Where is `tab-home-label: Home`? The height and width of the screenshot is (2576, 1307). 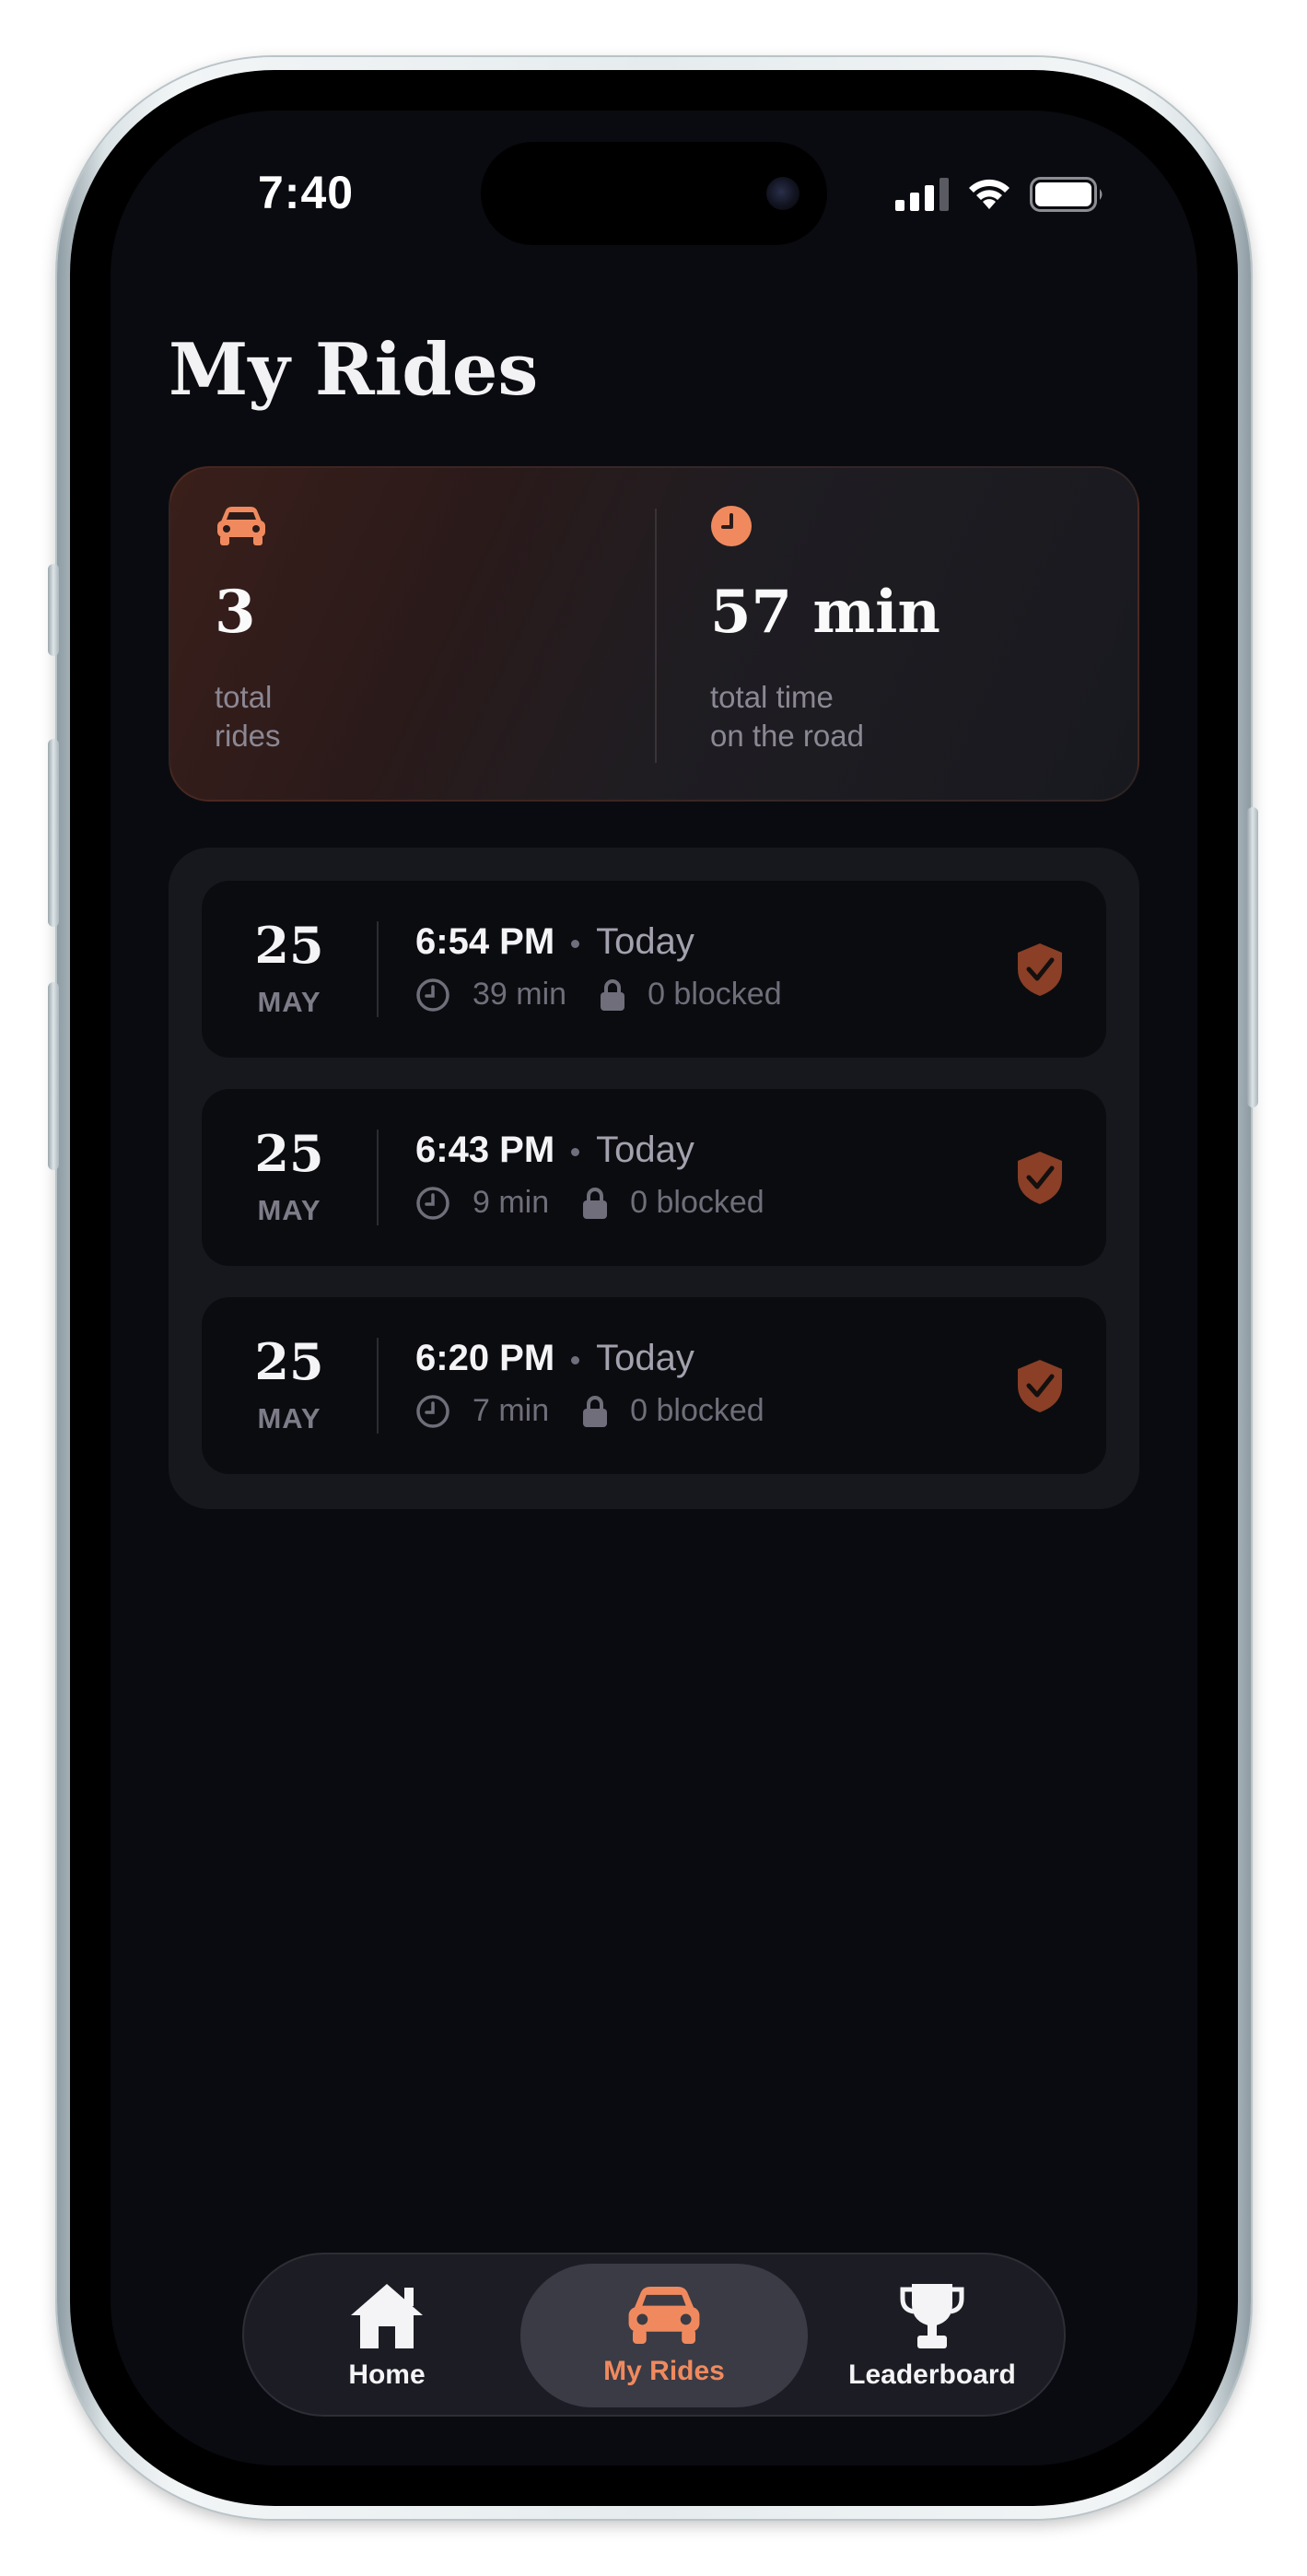
tab-home-label: Home is located at coordinates (387, 2374).